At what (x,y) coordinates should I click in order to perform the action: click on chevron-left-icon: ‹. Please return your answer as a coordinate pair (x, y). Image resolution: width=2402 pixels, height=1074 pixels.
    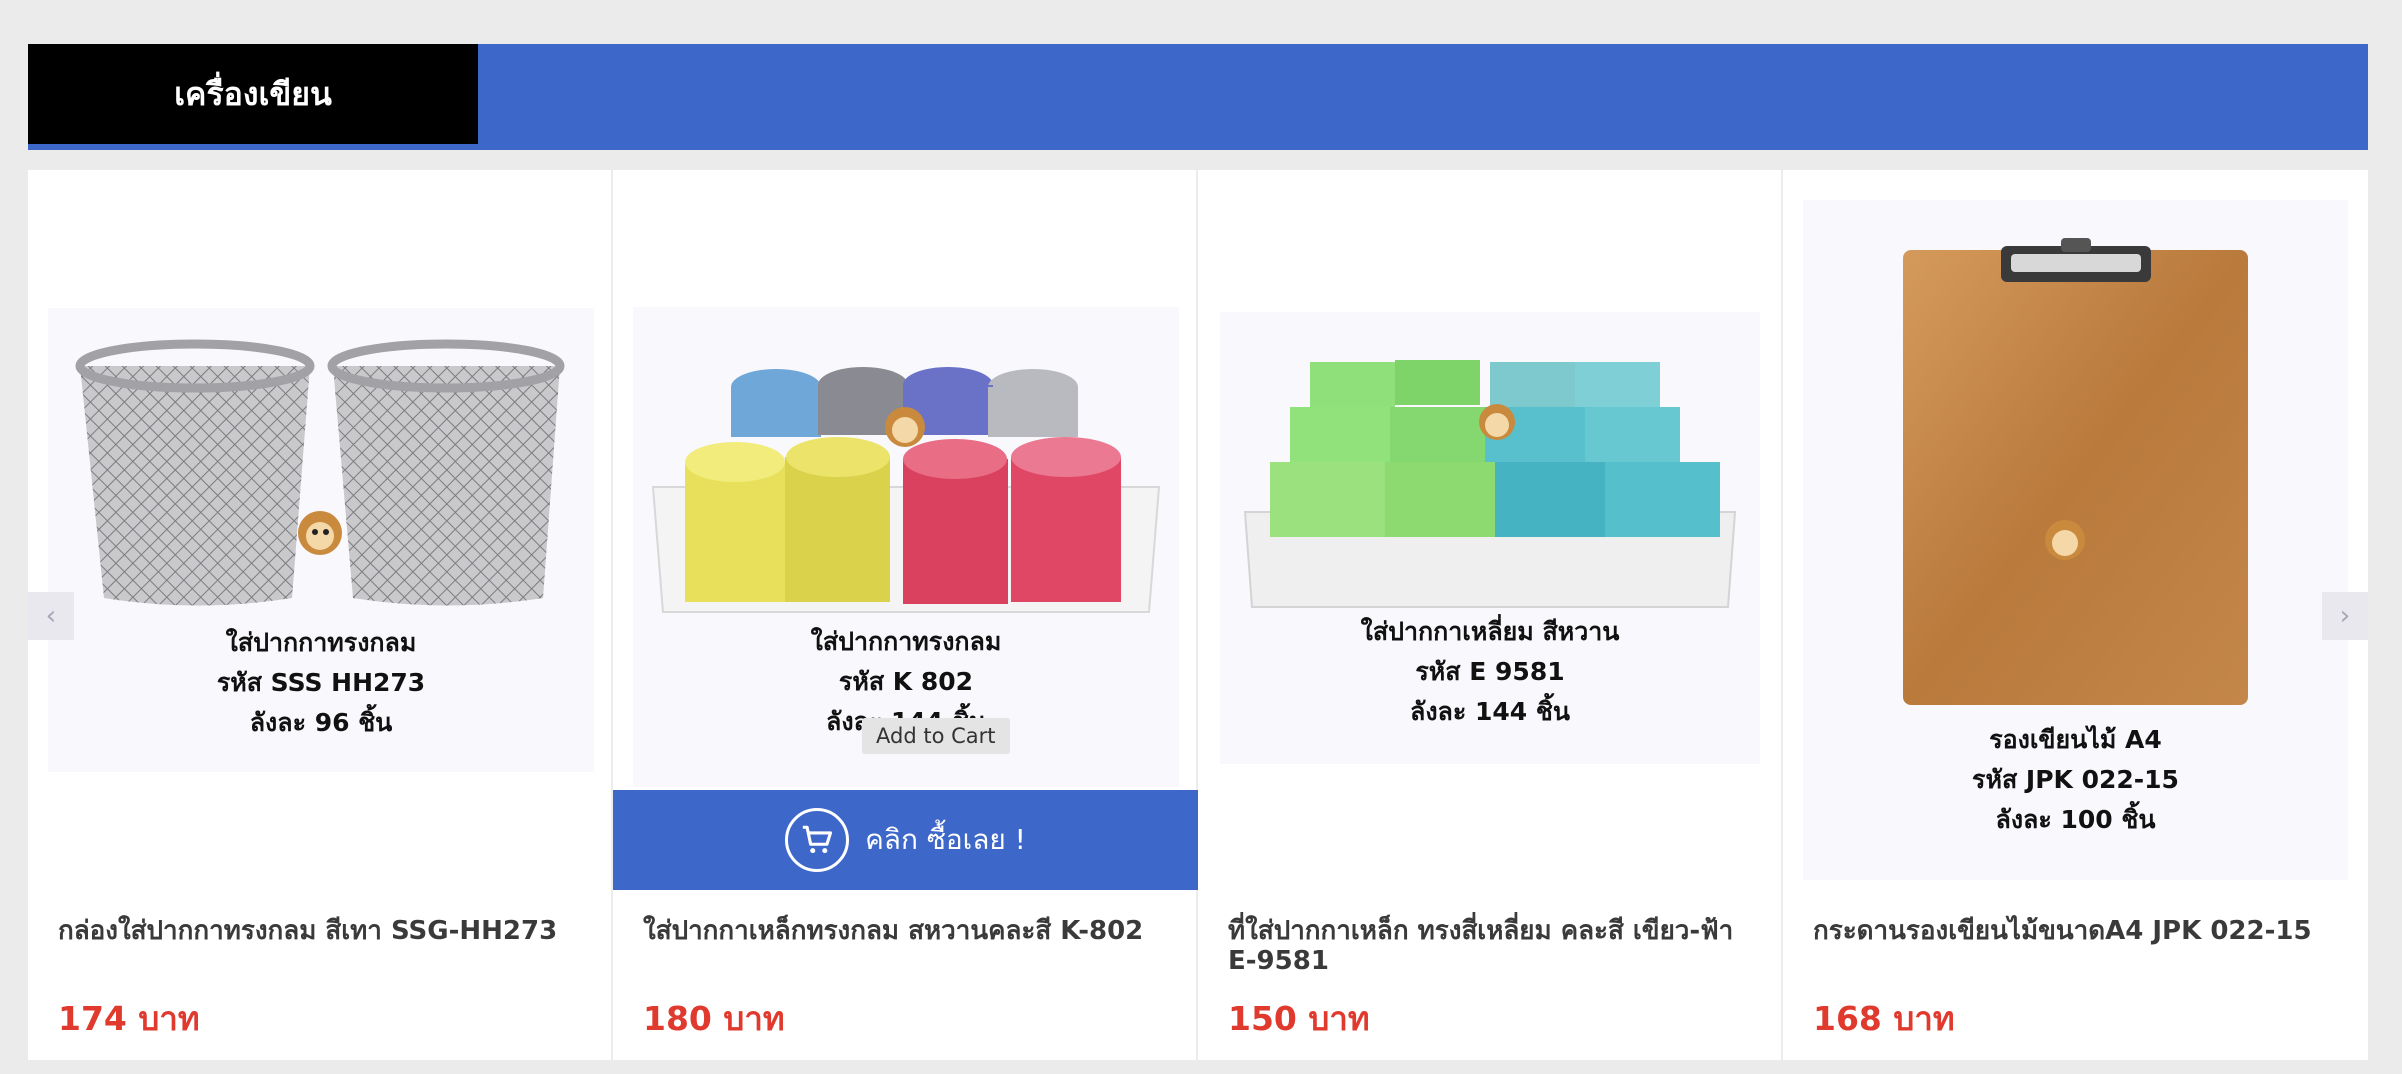
    Looking at the image, I should click on (51, 616).